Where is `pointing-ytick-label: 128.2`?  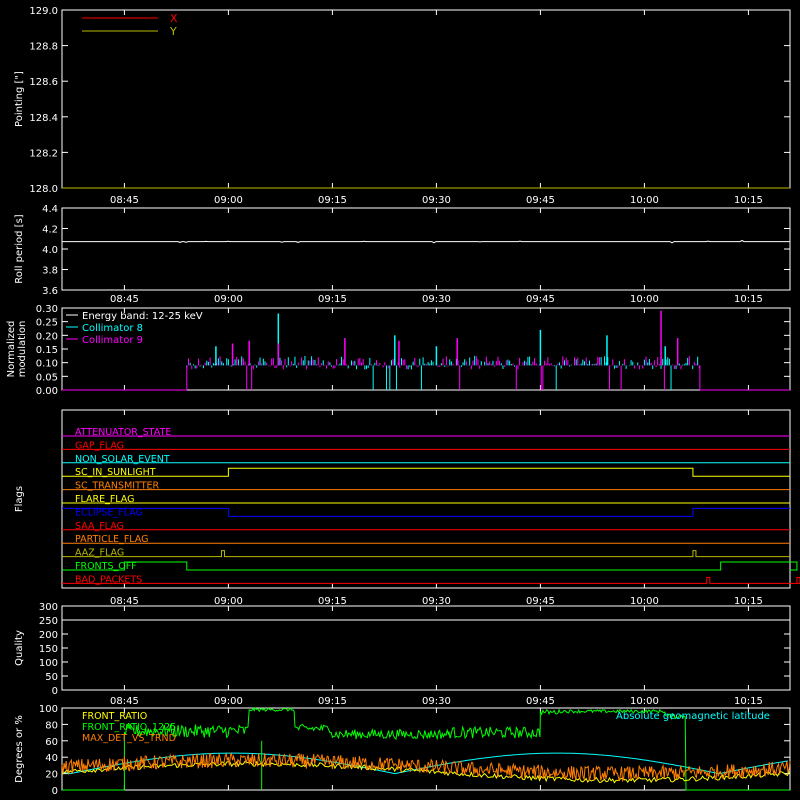
pointing-ytick-label: 128.2 is located at coordinates (43, 153).